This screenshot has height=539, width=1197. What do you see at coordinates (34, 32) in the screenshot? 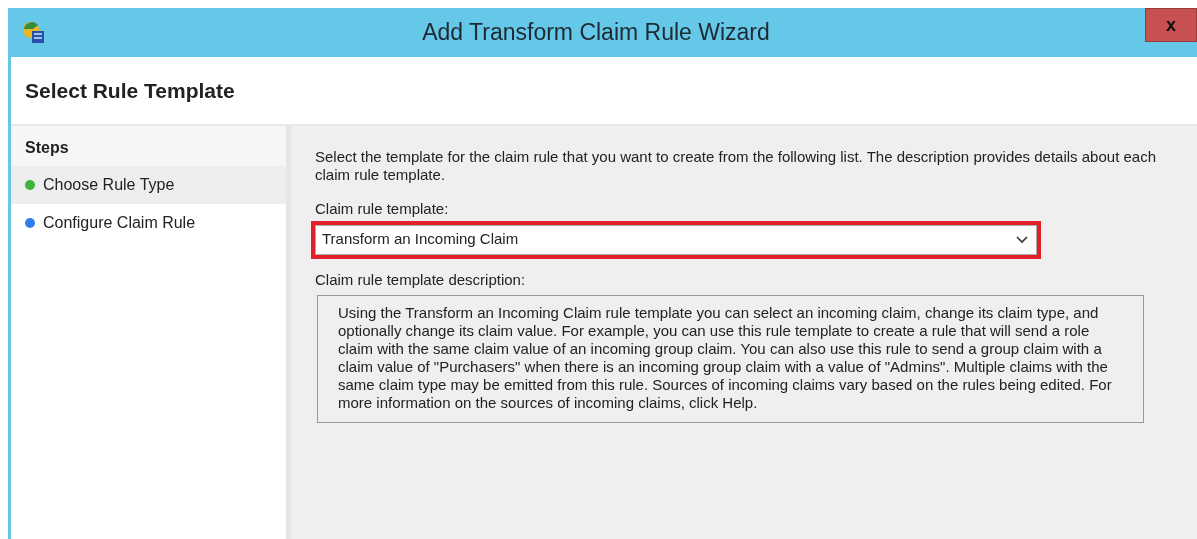
I see `app-icon` at bounding box center [34, 32].